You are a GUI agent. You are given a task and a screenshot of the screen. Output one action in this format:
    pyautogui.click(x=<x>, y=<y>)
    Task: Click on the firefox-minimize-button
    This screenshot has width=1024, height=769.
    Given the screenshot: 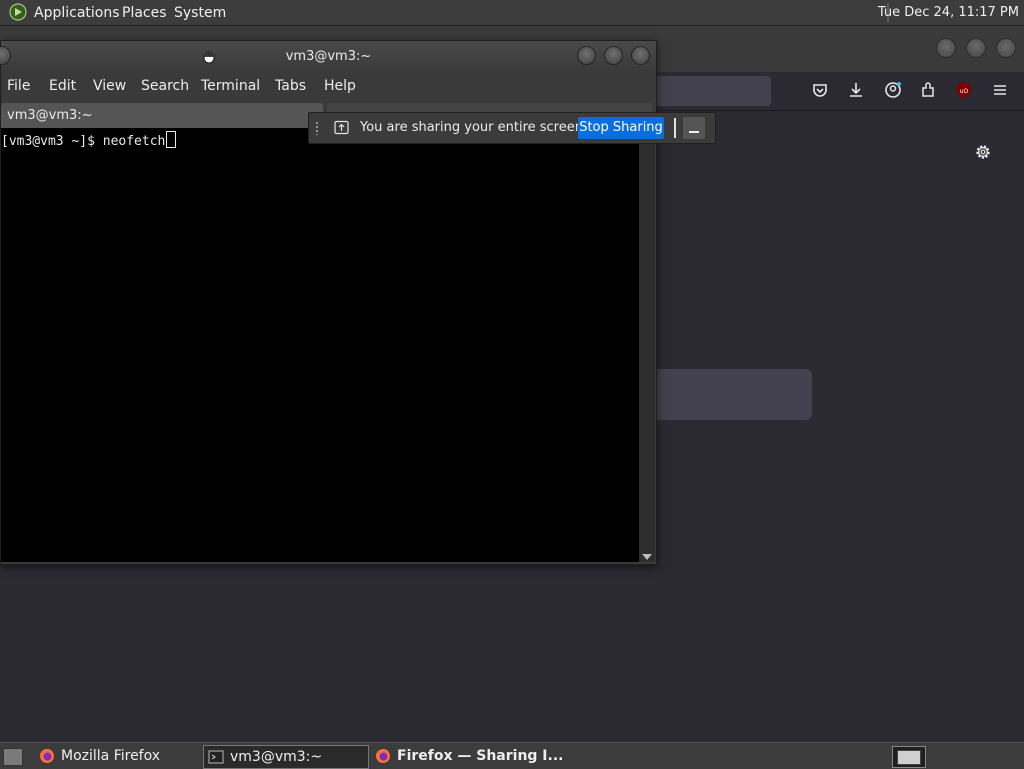 What is the action you would take?
    pyautogui.click(x=946, y=48)
    